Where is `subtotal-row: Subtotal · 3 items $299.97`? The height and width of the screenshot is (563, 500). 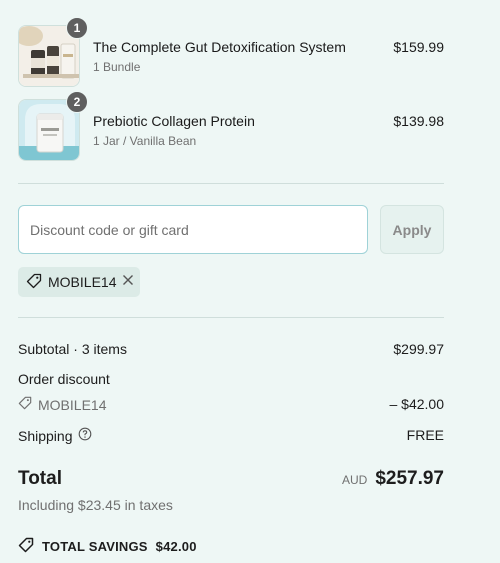 subtotal-row: Subtotal · 3 items $299.97 is located at coordinates (231, 349).